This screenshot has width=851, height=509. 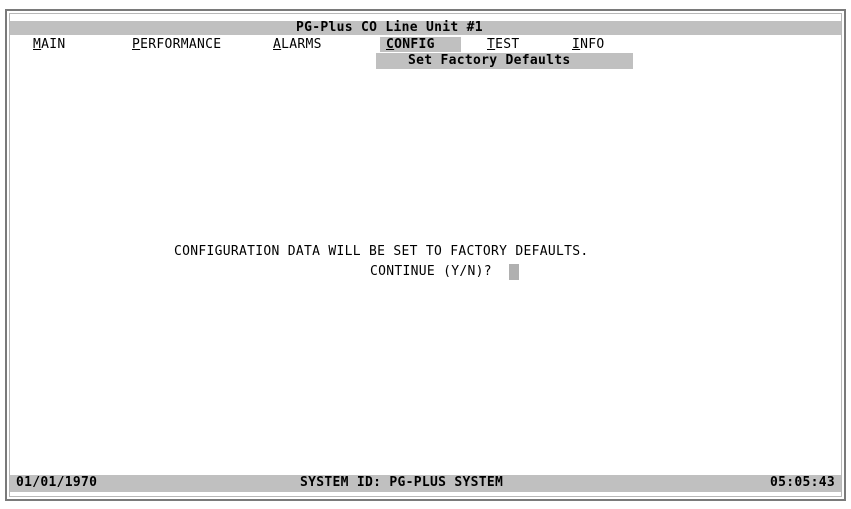 I want to click on menu-test-hotkey: T, so click(x=491, y=44).